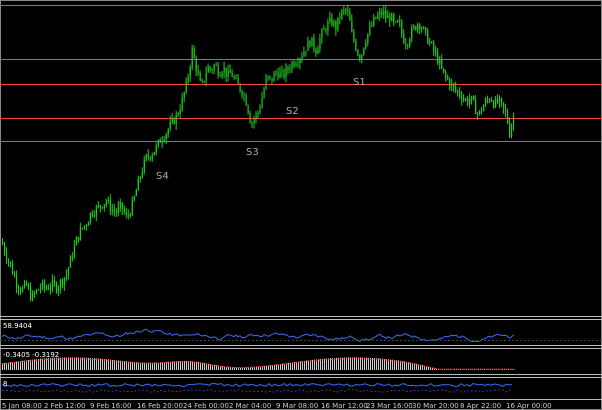 The image size is (602, 410). What do you see at coordinates (31, 355) in the screenshot?
I see `indicator2-value: -0.3405 -0.3192` at bounding box center [31, 355].